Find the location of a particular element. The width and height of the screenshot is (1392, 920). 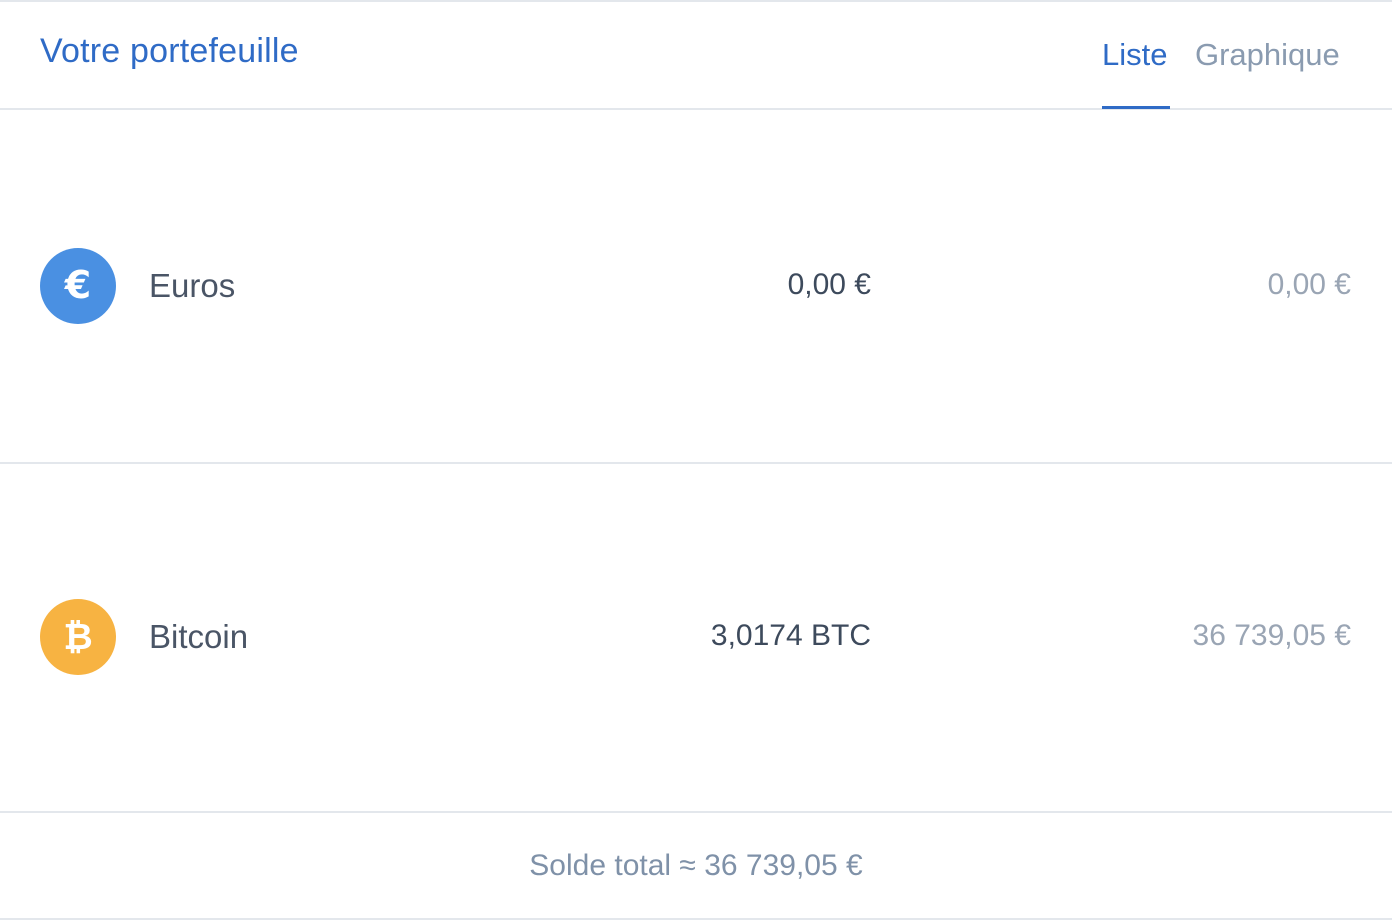

account-fiat-value: 0,00 € is located at coordinates (1309, 284).